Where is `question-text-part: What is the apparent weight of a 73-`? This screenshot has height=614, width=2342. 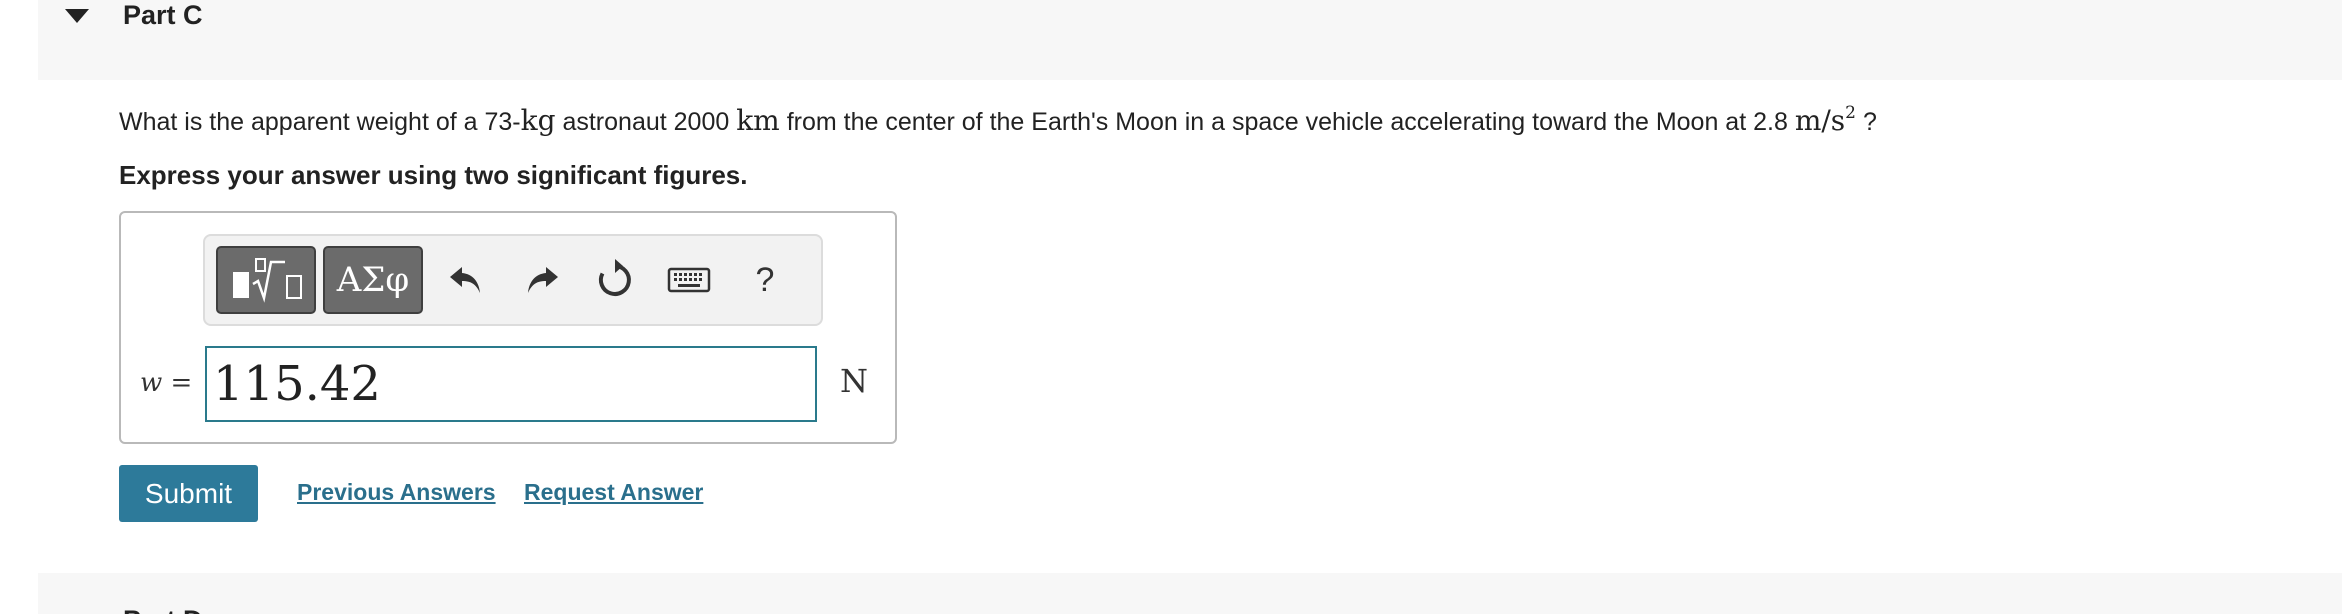
question-text-part: What is the apparent weight of a 73- is located at coordinates (320, 122).